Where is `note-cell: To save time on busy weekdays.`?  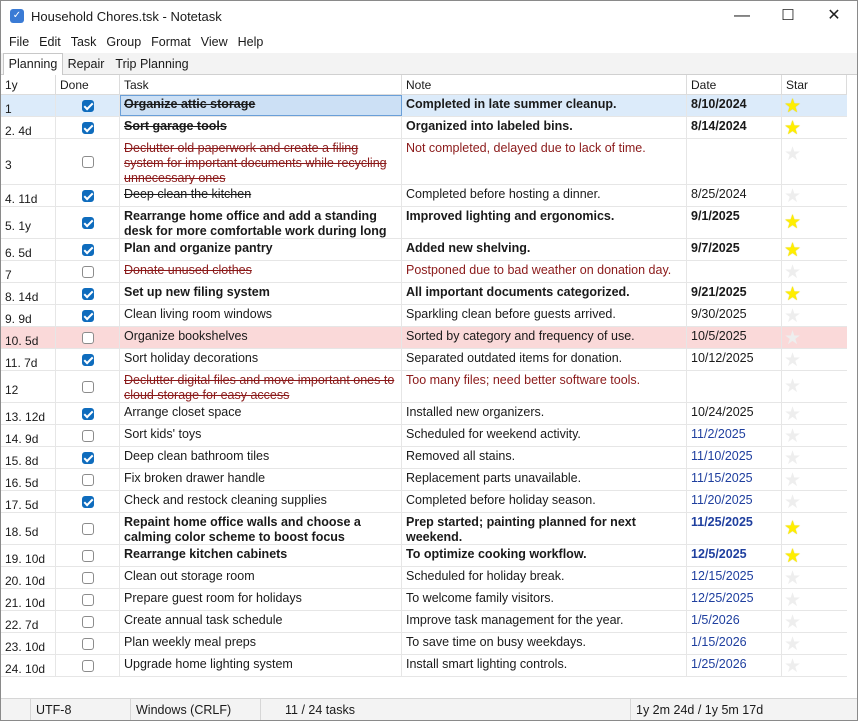
note-cell: To save time on busy weekdays. is located at coordinates (544, 643).